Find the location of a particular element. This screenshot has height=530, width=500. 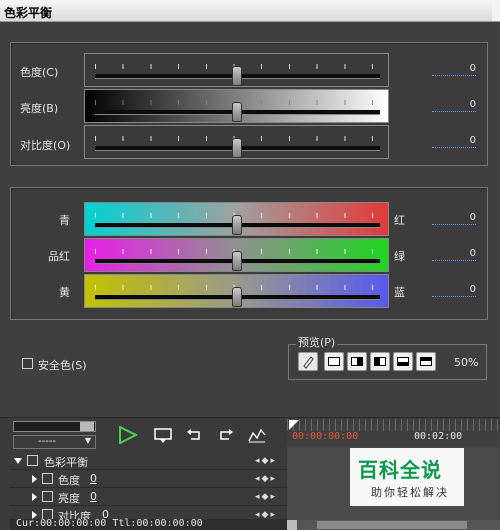

full-frame-icon is located at coordinates (334, 361).